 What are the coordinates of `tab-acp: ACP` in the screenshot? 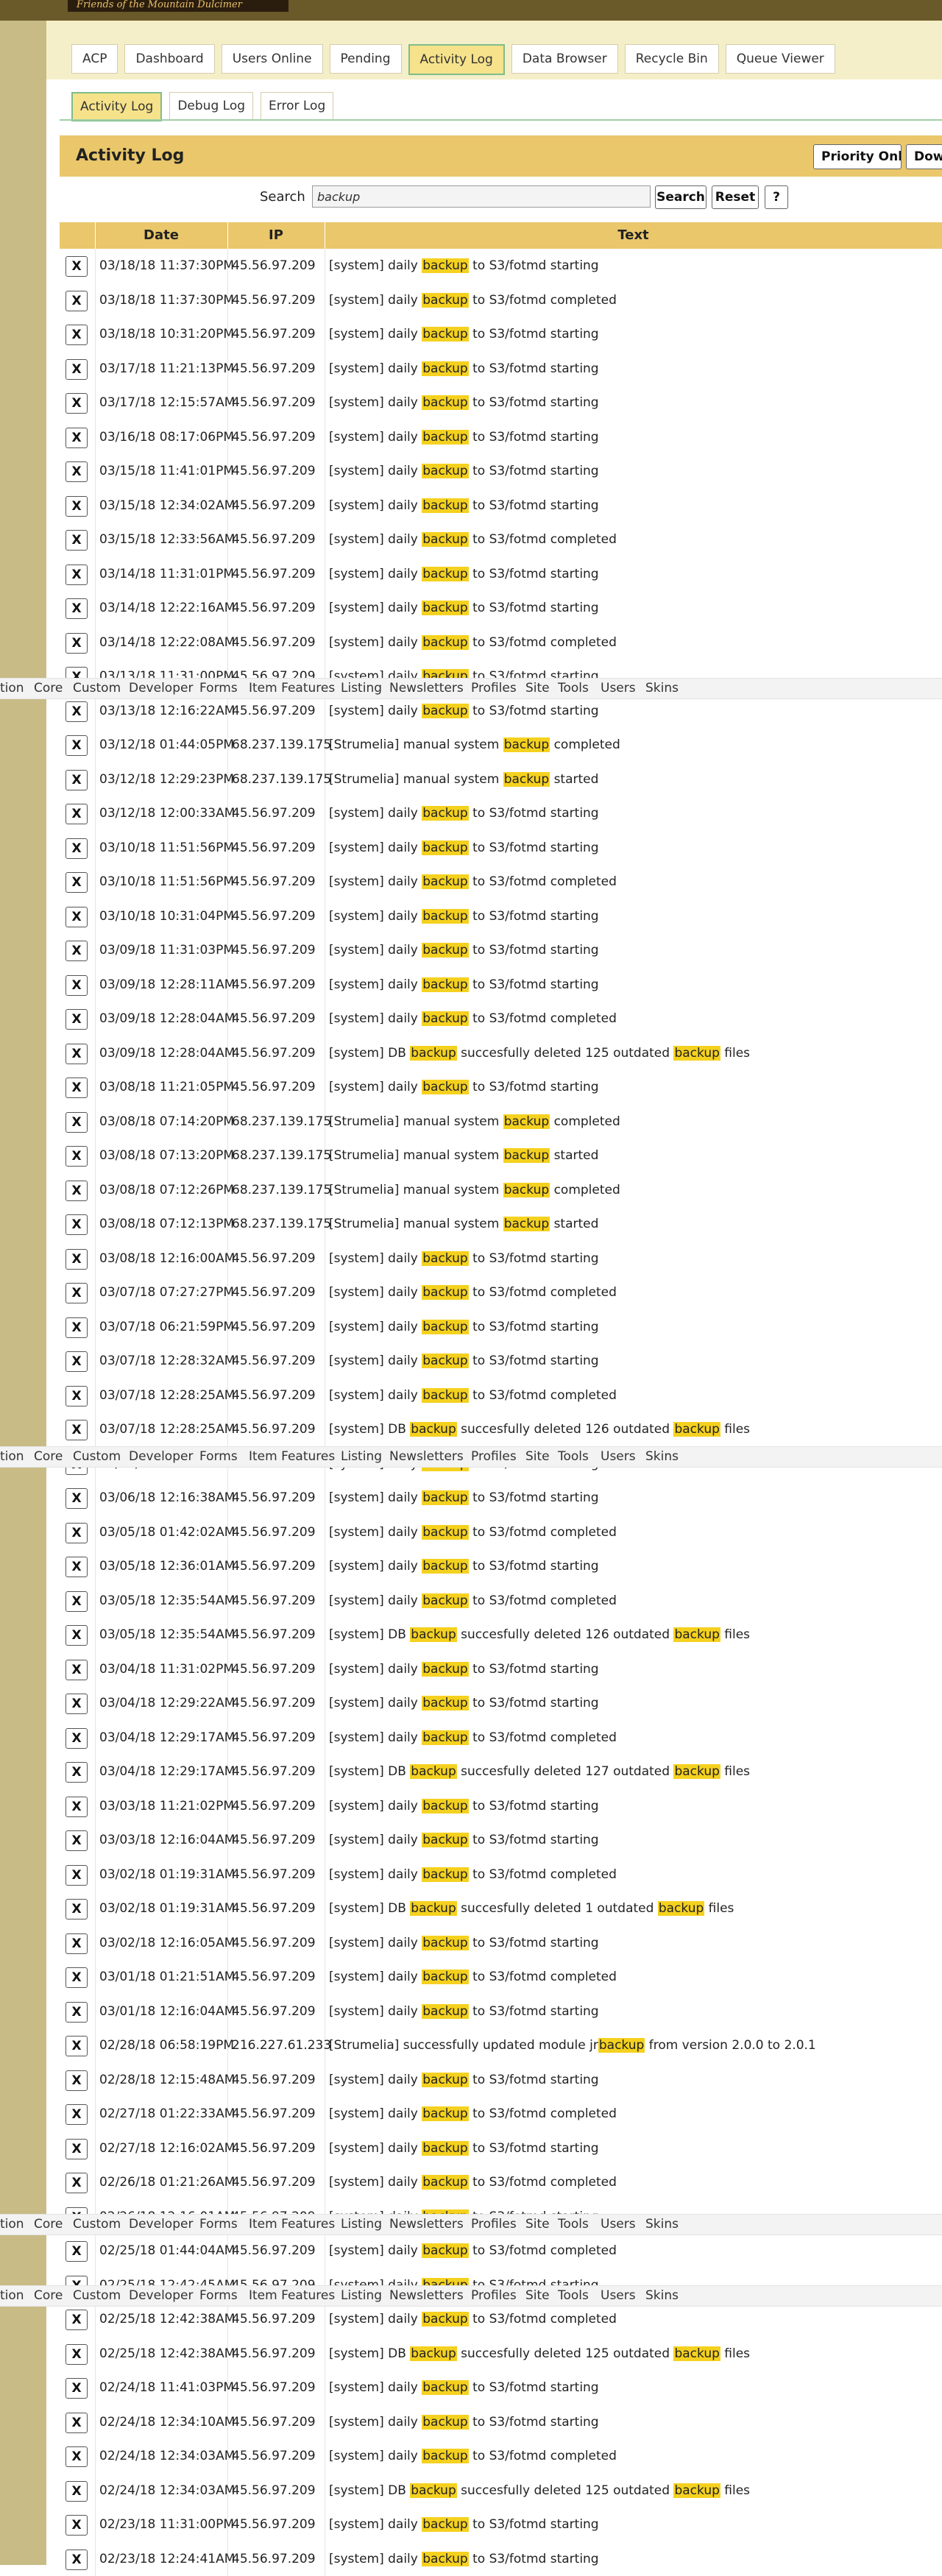 It's located at (94, 59).